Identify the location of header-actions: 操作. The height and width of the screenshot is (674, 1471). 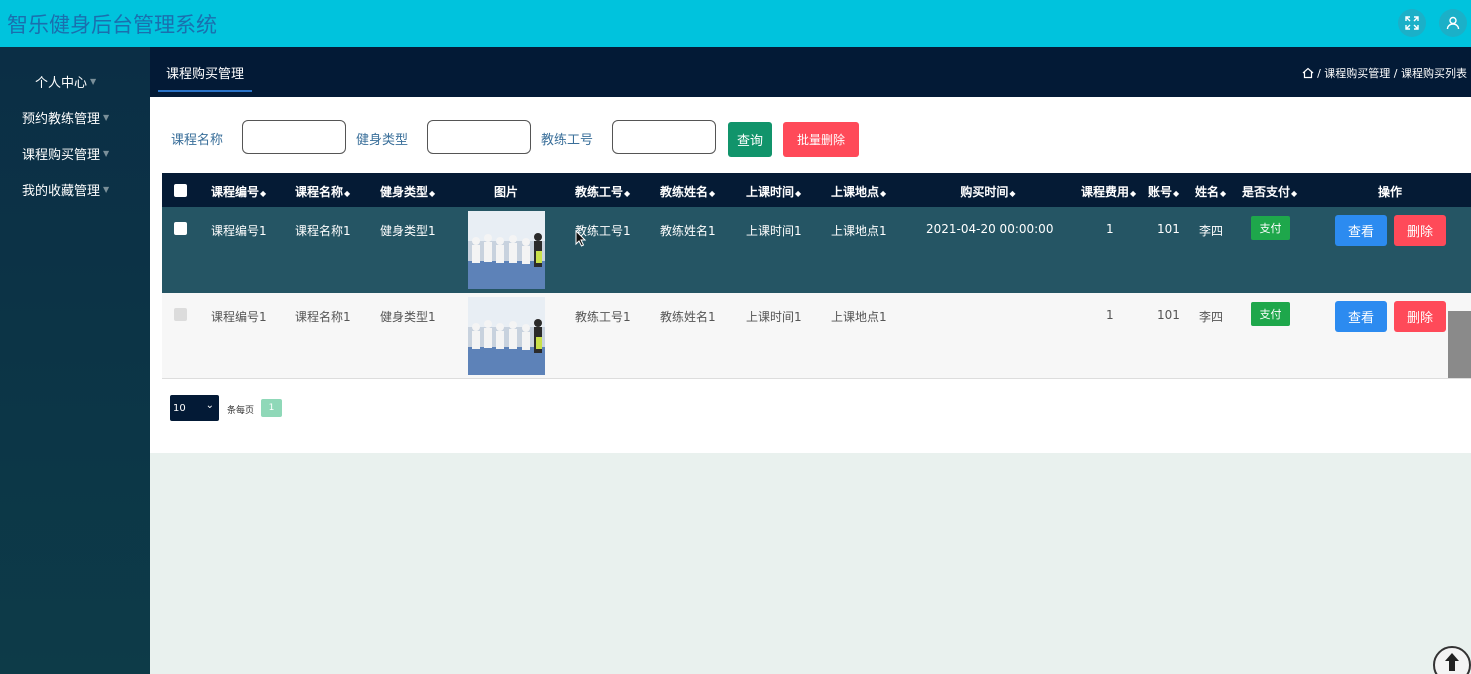
(1390, 192).